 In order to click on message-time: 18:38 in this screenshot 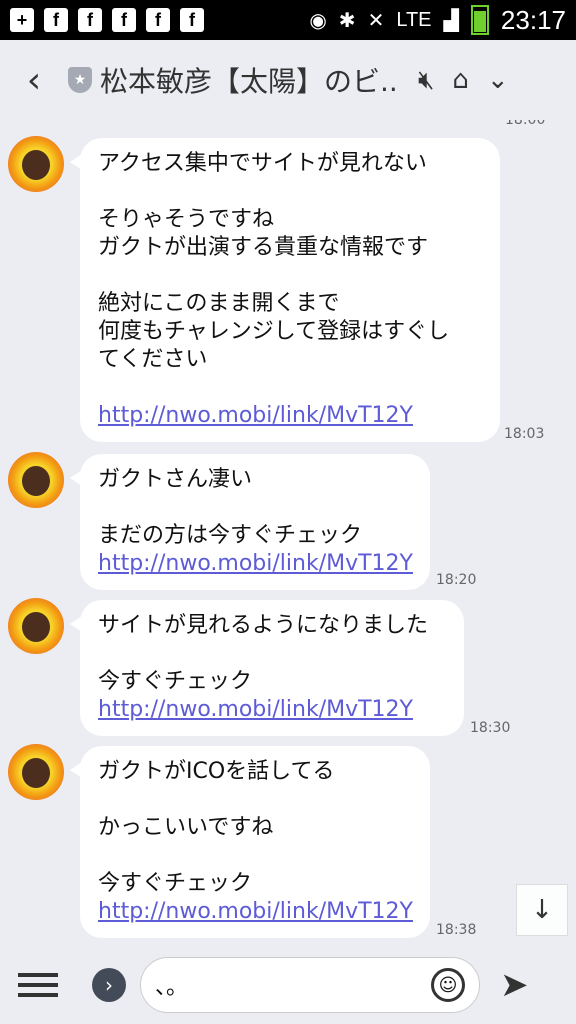, I will do `click(456, 930)`.